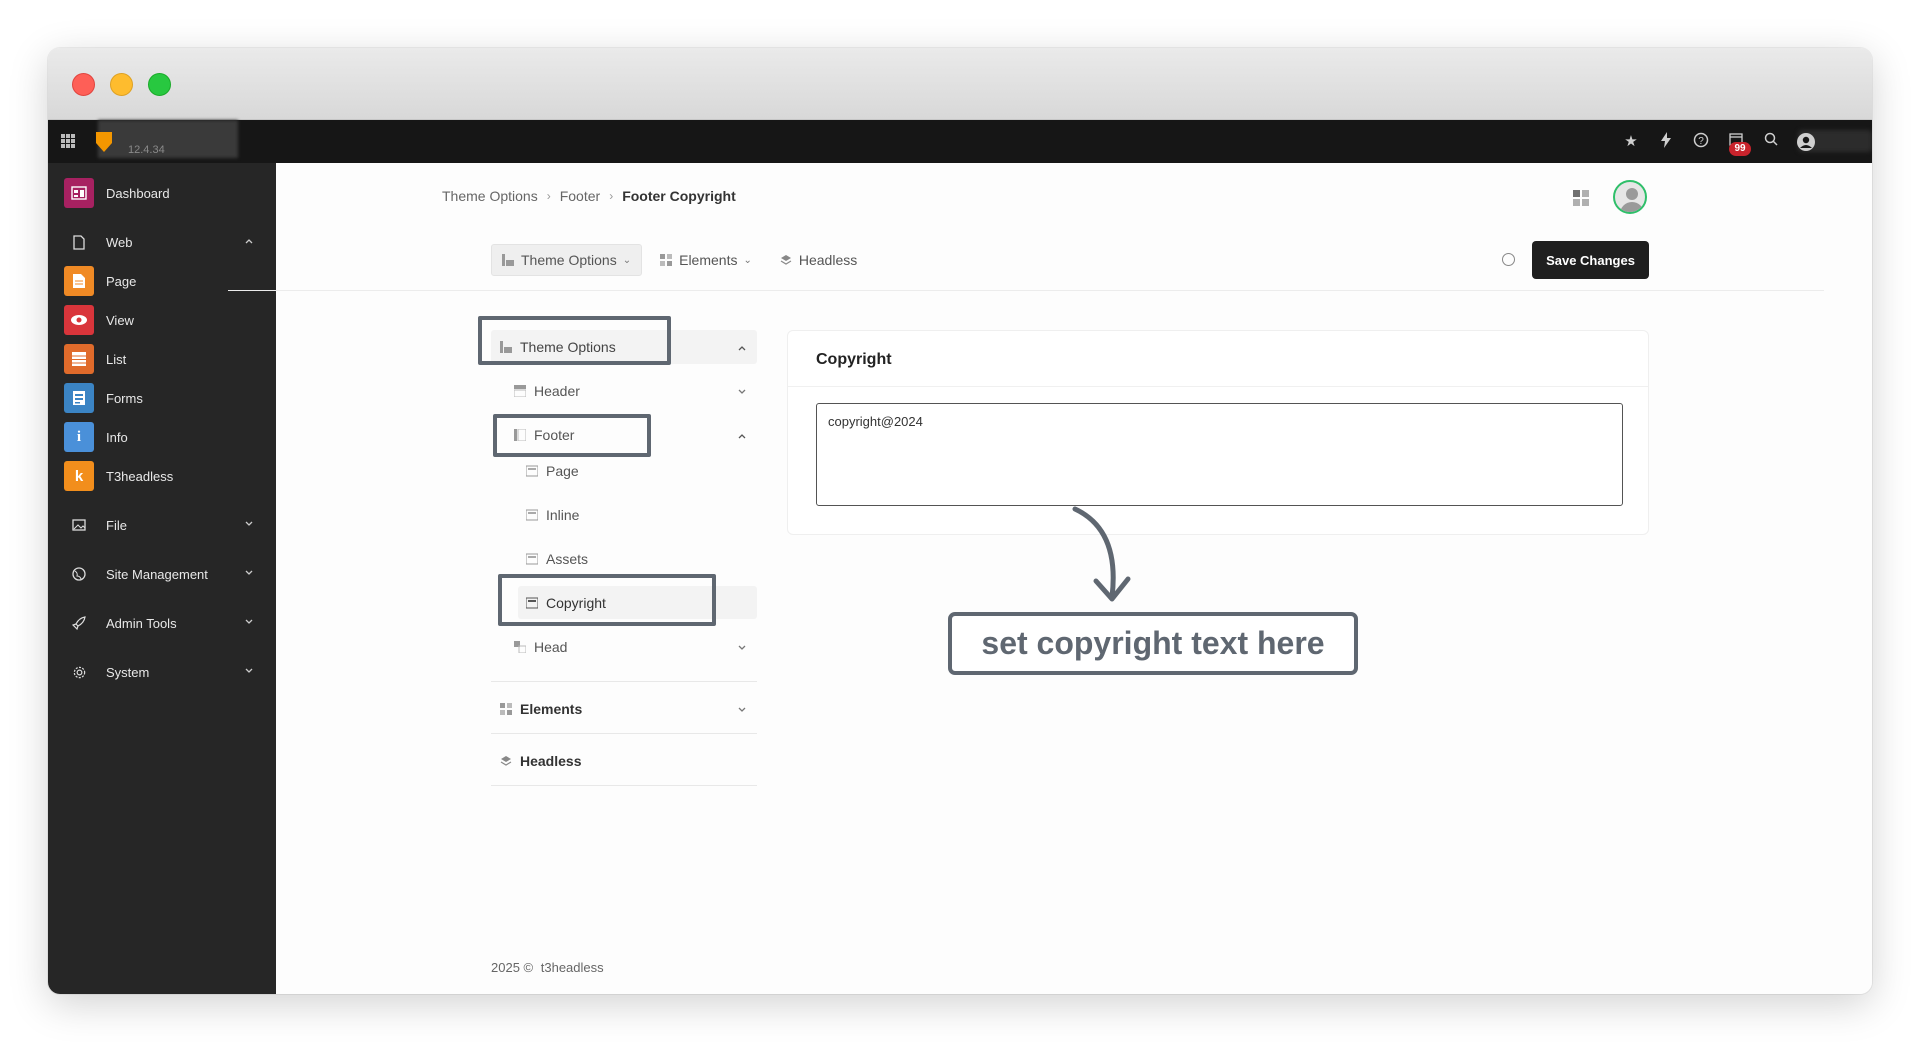  What do you see at coordinates (1740, 149) in the screenshot?
I see `notification-badge: 99` at bounding box center [1740, 149].